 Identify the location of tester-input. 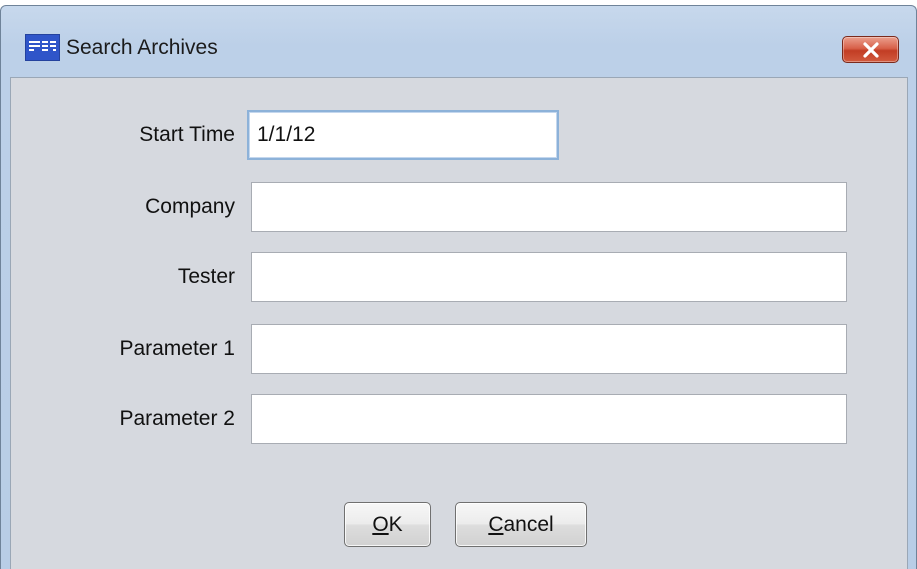
(549, 277).